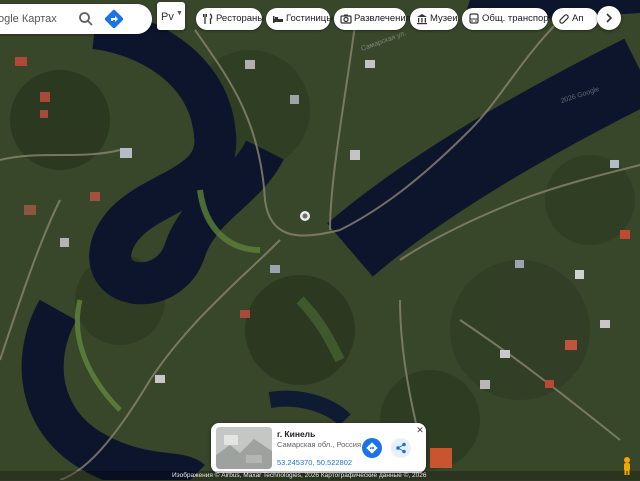  I want to click on directions-button, so click(372, 448).